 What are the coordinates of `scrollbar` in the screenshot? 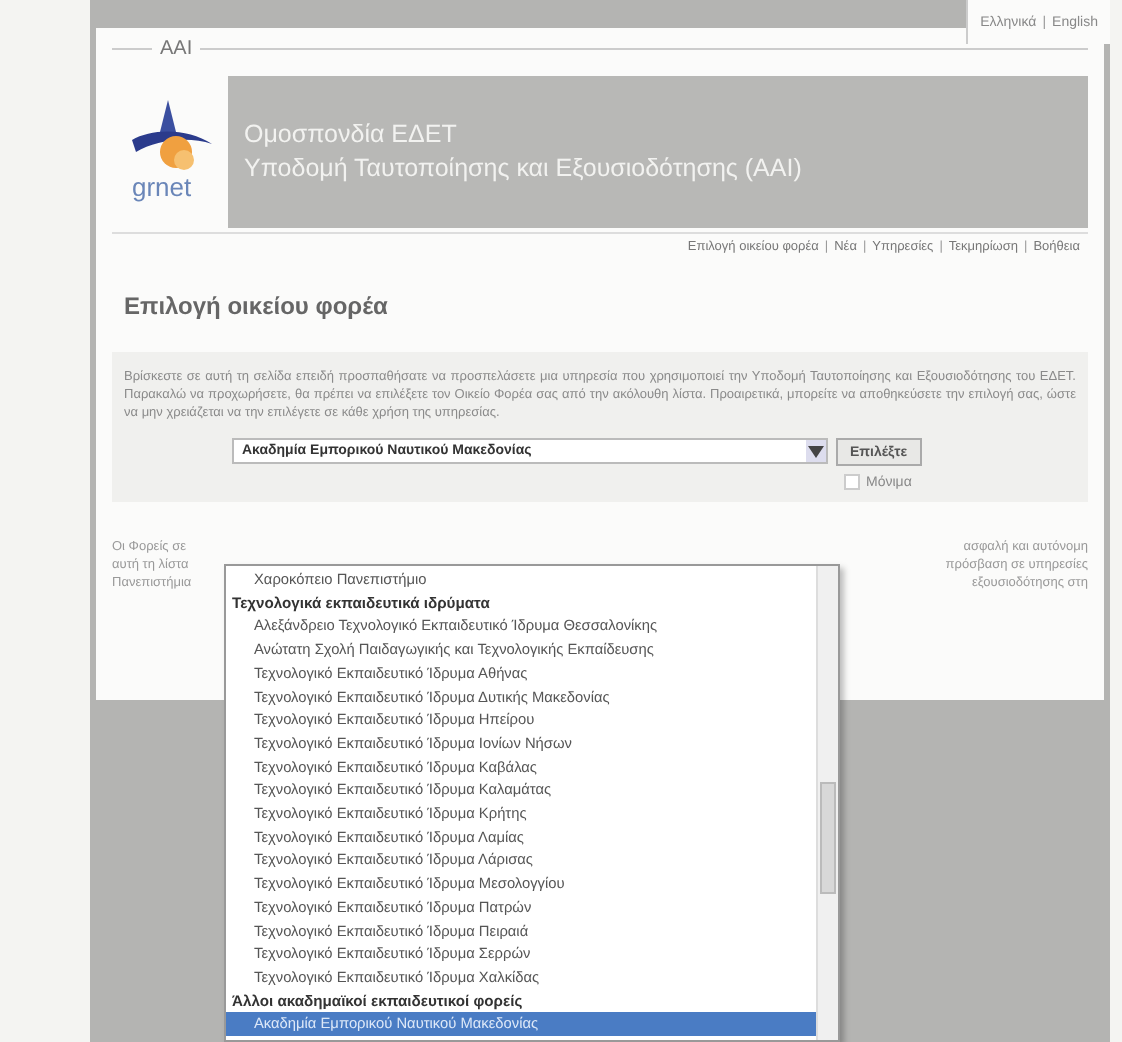 It's located at (827, 803).